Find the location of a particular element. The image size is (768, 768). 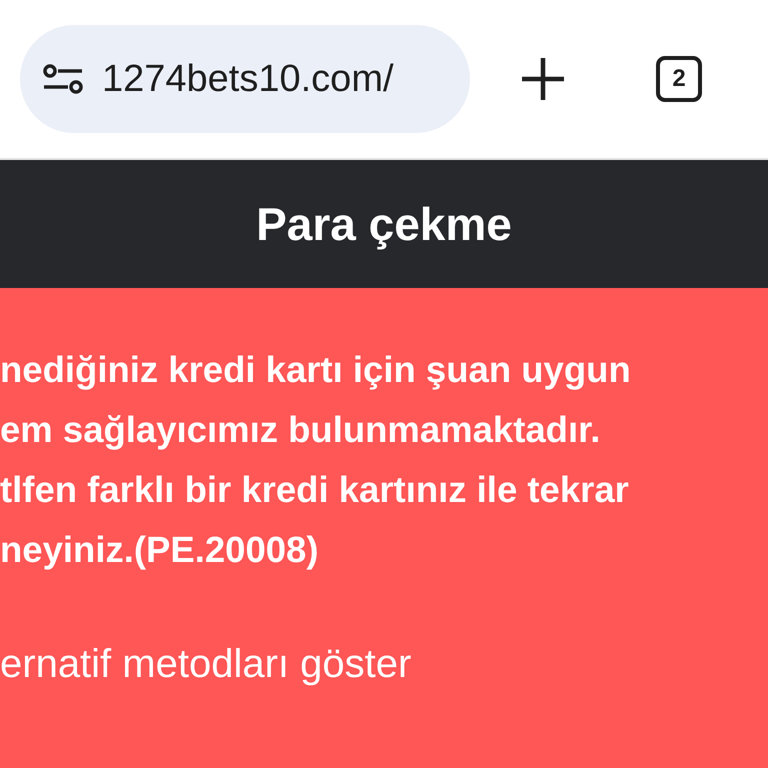

tune-icon is located at coordinates (63, 79).